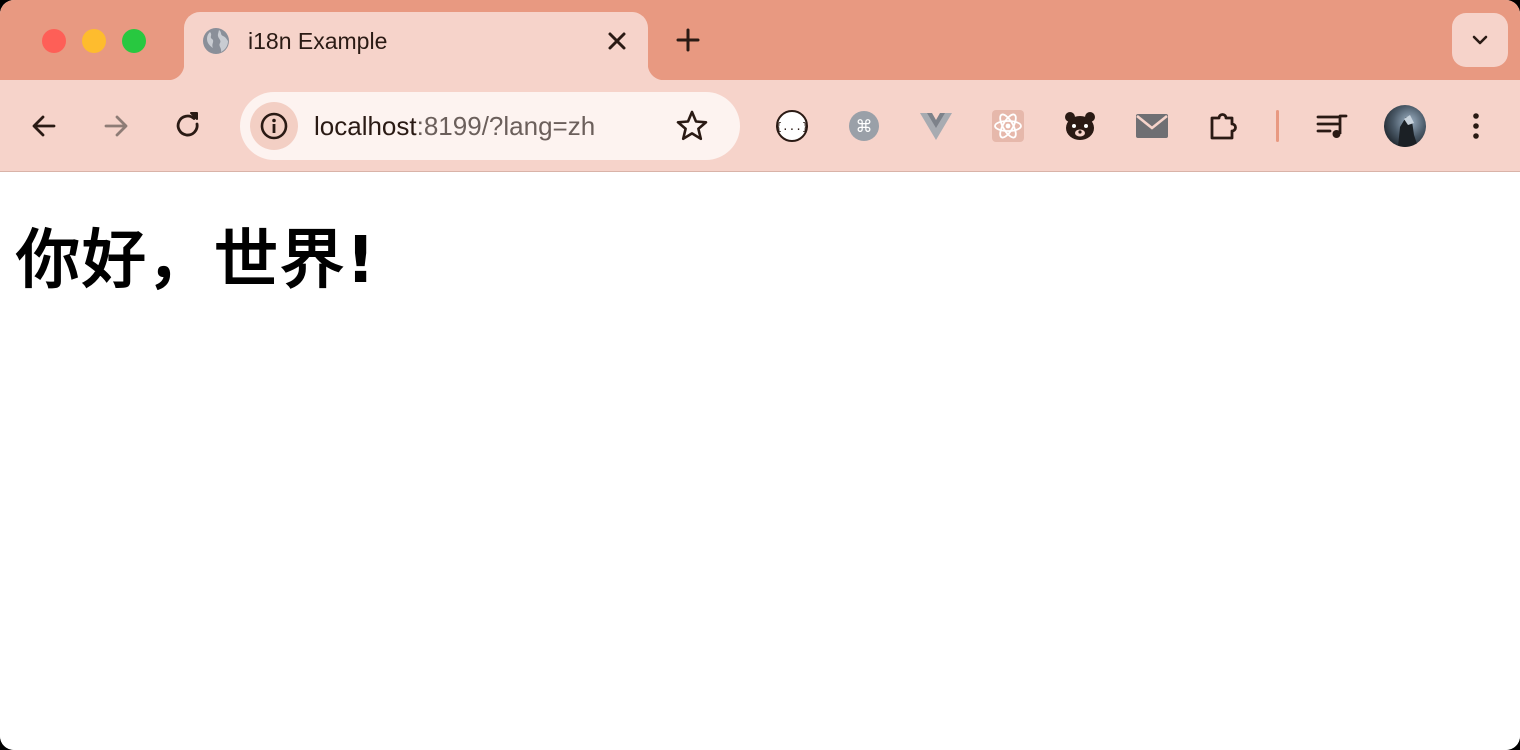 This screenshot has height=750, width=1520. Describe the element at coordinates (617, 41) in the screenshot. I see `close-icon` at that location.